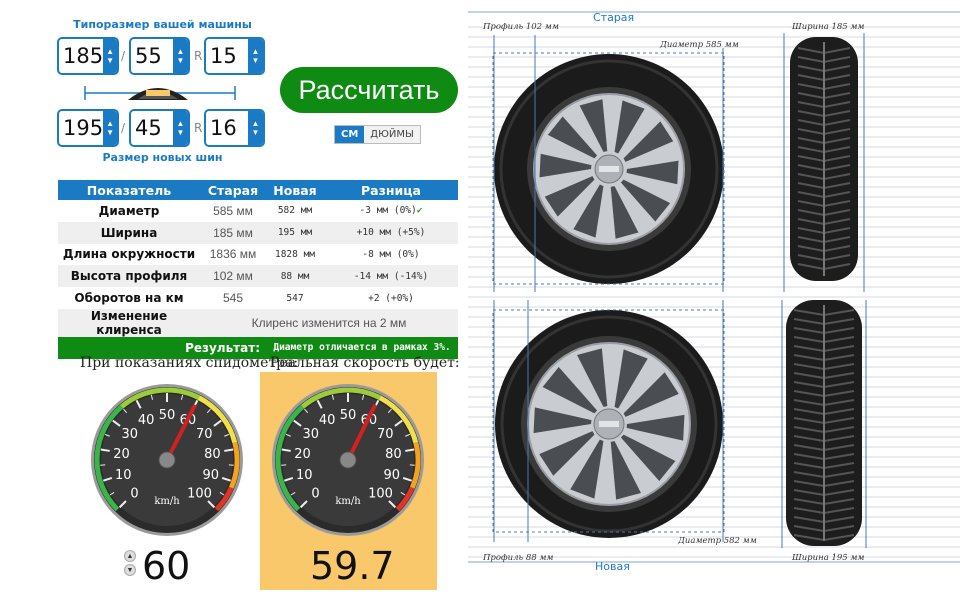 This screenshot has width=960, height=601. Describe the element at coordinates (609, 424) in the screenshot. I see `new-tire-front` at that location.